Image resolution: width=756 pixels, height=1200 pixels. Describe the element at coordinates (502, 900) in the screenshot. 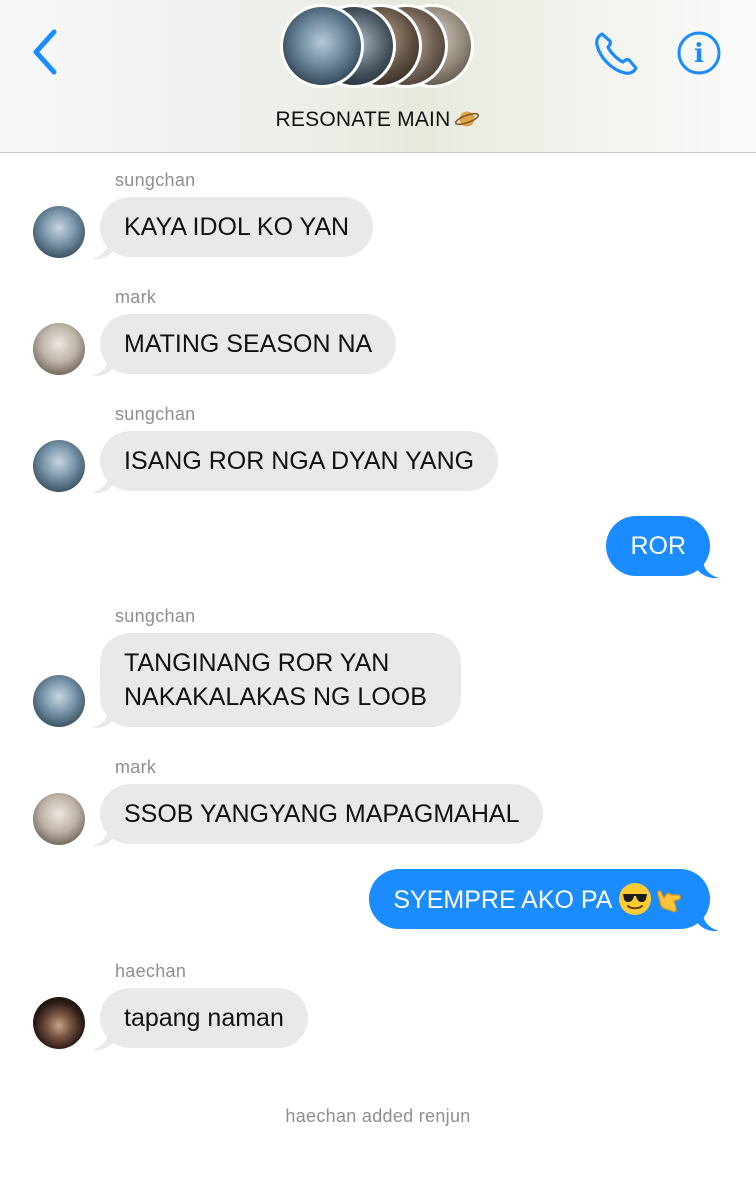

I see `message-text: SYEMPRE AKO PA` at that location.